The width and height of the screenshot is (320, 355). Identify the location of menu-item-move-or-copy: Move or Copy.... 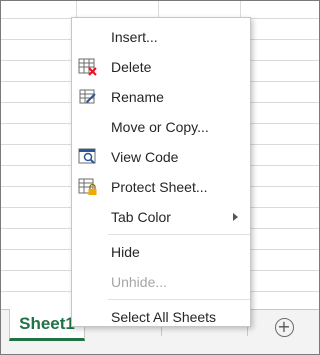
(161, 127).